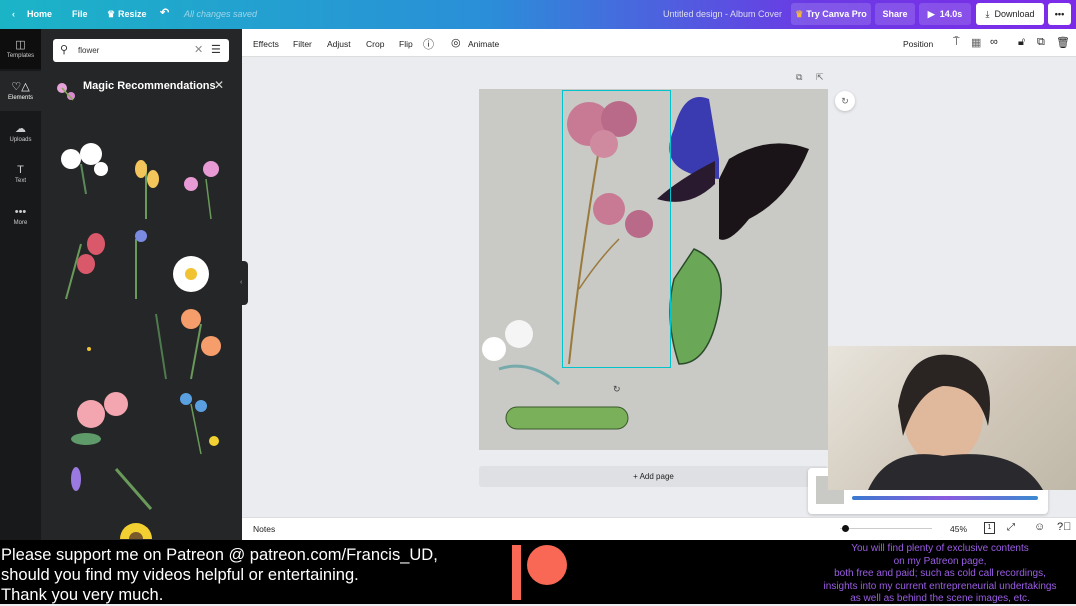  Describe the element at coordinates (20, 129) in the screenshot. I see `upload-icon: ☁` at that location.